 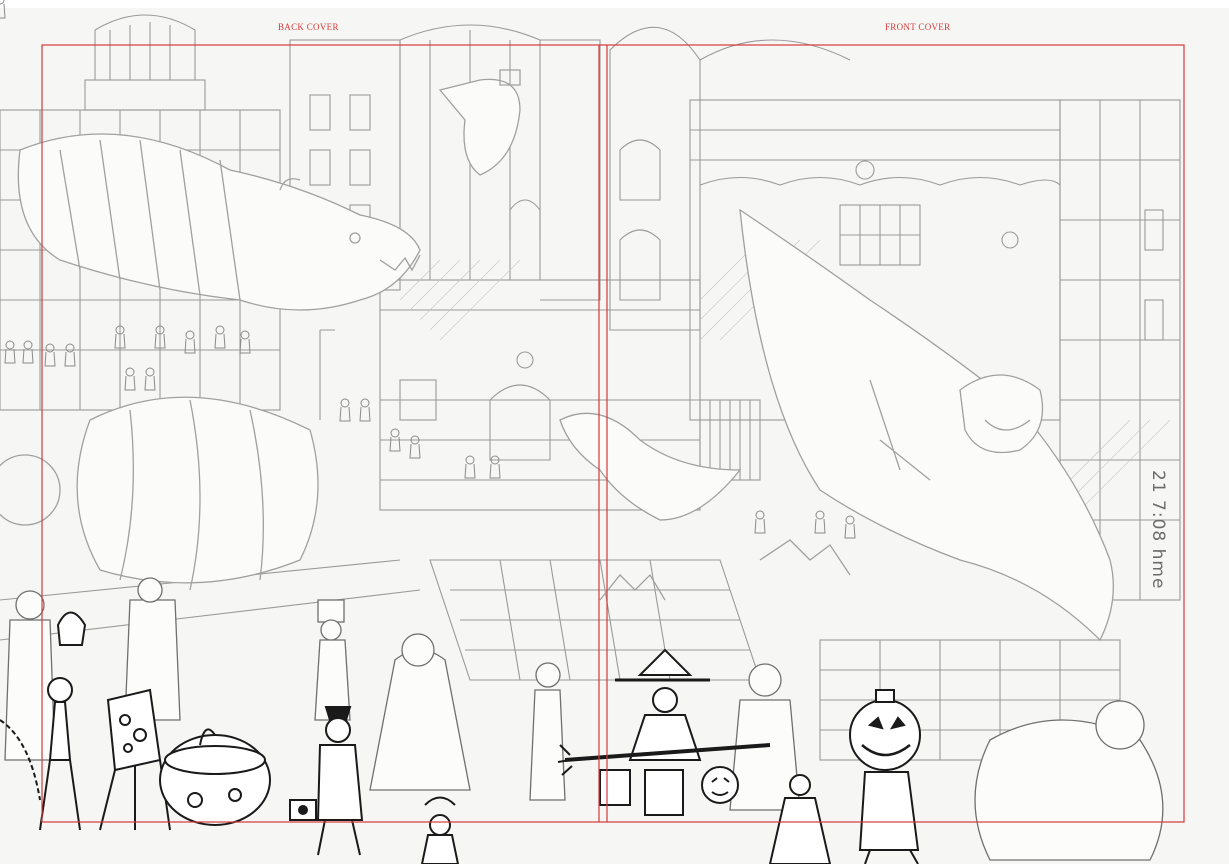 What do you see at coordinates (1158, 530) in the screenshot?
I see `handwritten-date-note: 21 7:08 hme` at bounding box center [1158, 530].